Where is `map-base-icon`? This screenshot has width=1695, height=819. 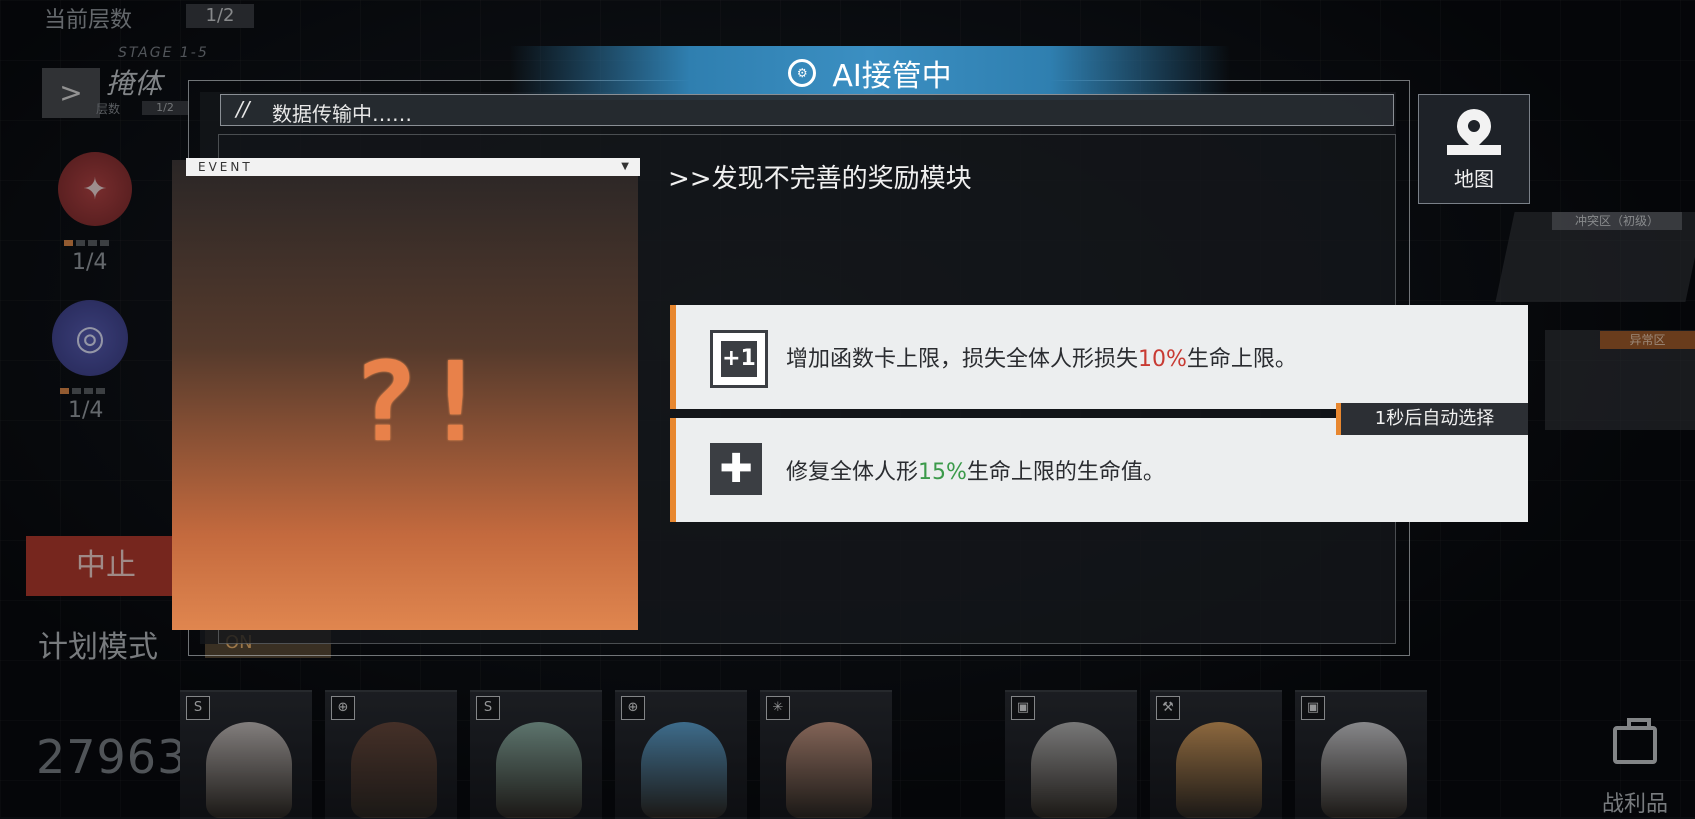 map-base-icon is located at coordinates (1474, 150).